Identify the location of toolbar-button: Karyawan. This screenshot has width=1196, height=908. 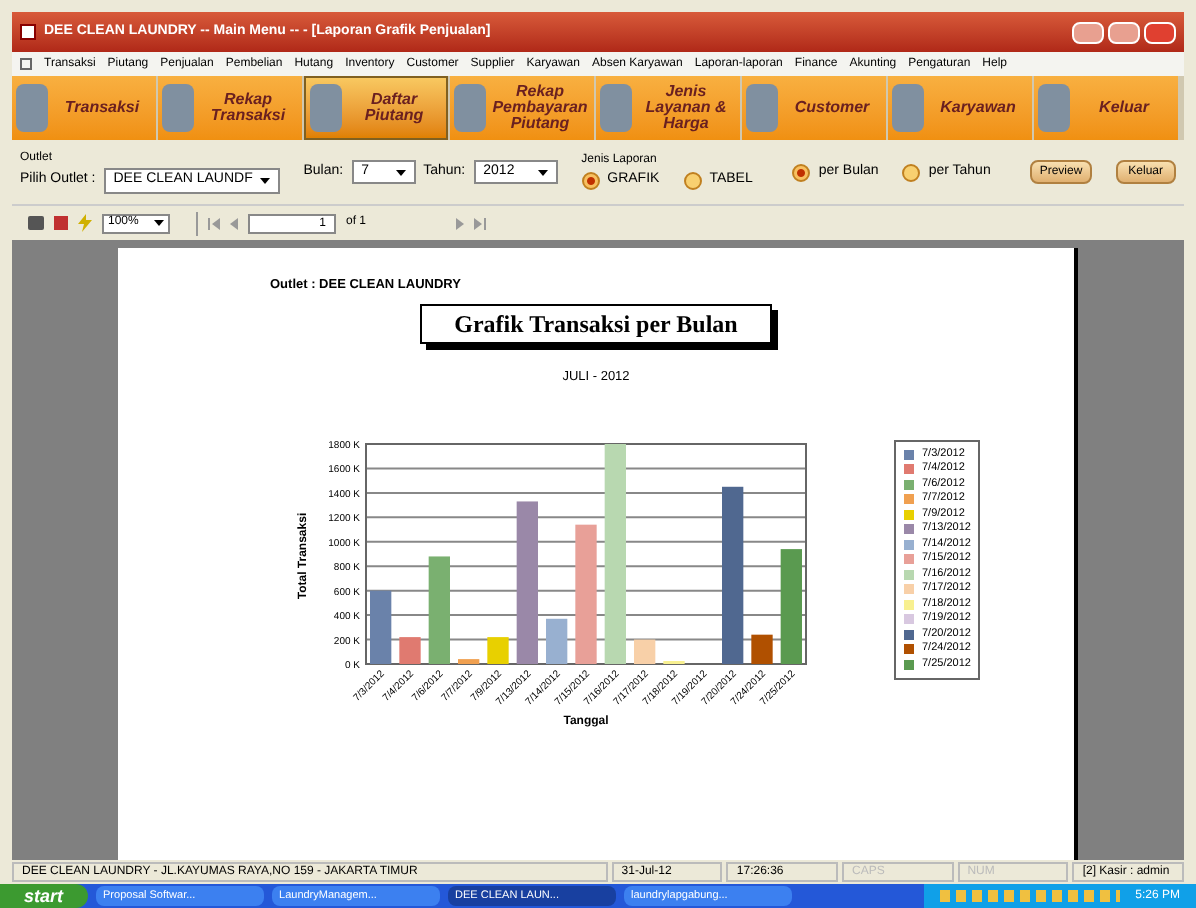
(960, 108).